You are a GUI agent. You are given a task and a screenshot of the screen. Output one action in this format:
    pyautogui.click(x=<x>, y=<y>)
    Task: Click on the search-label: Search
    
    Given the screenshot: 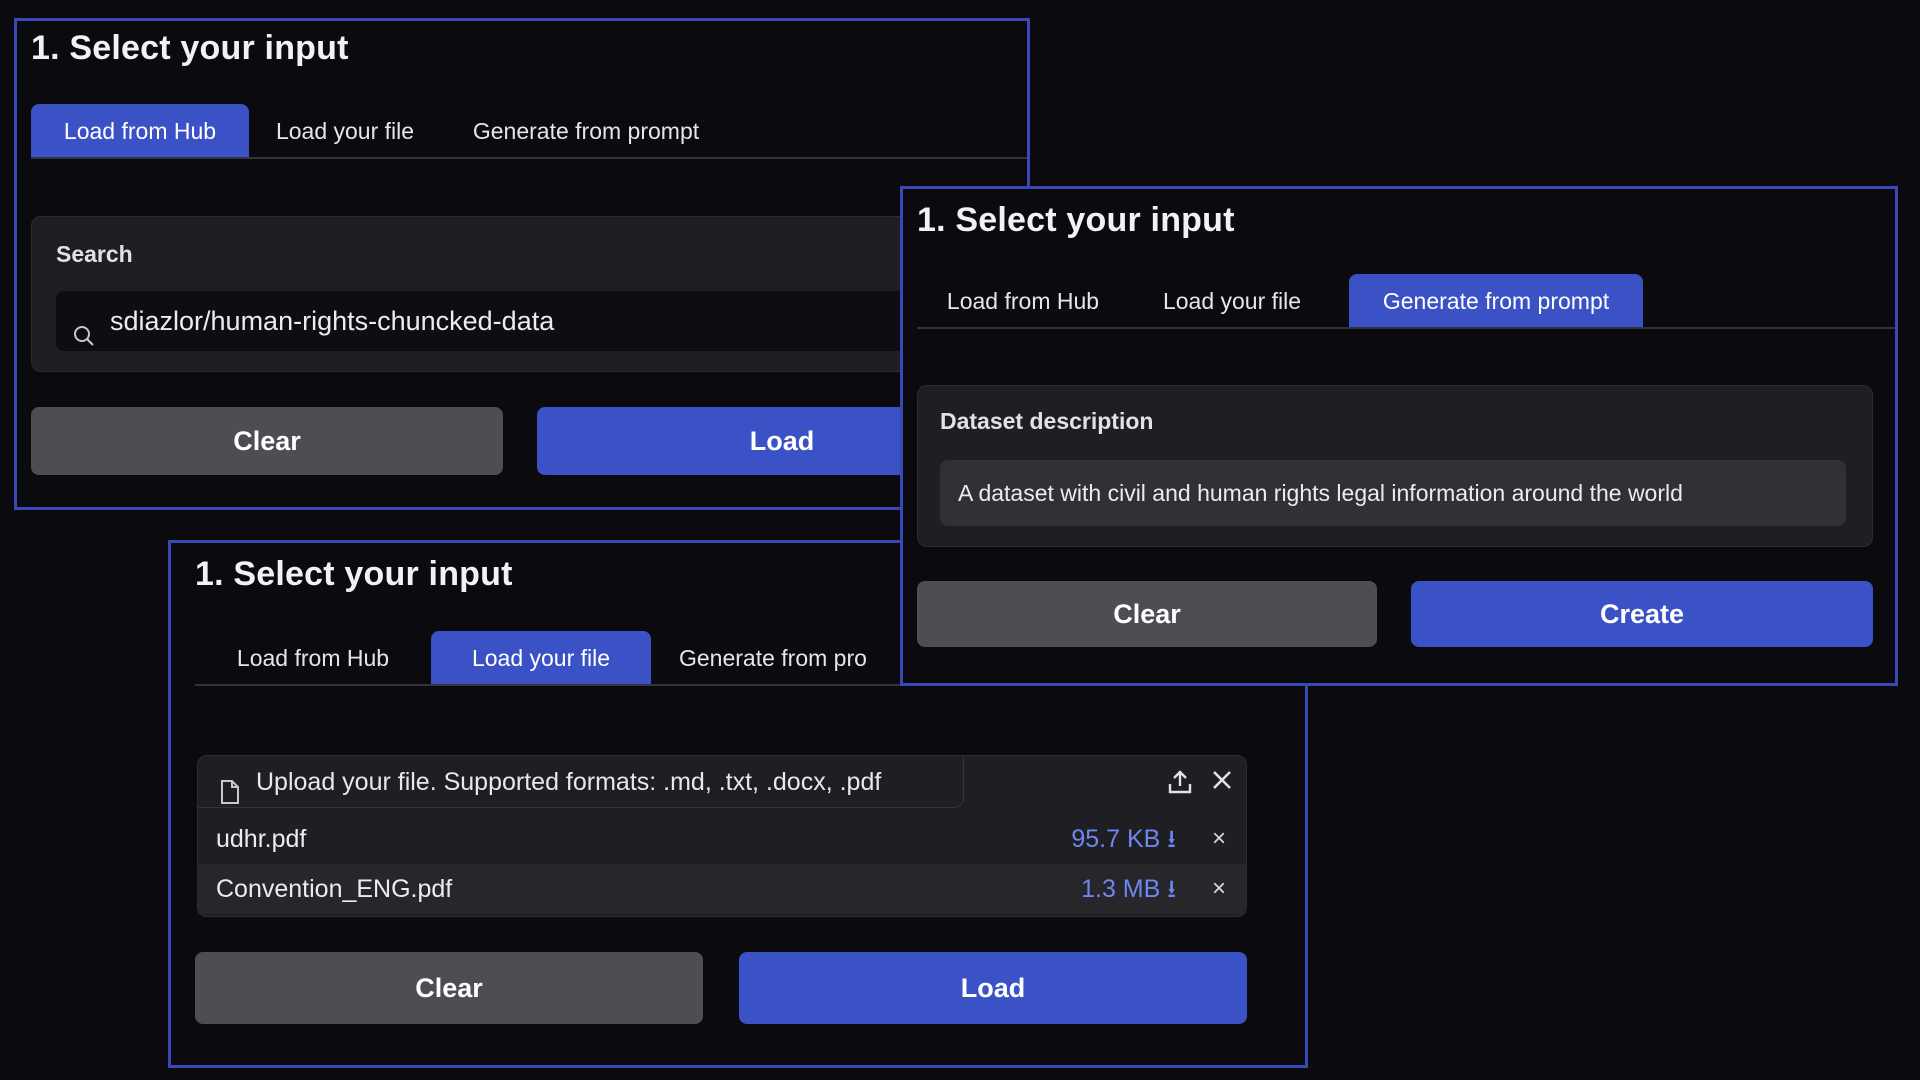 What is the action you would take?
    pyautogui.click(x=94, y=254)
    